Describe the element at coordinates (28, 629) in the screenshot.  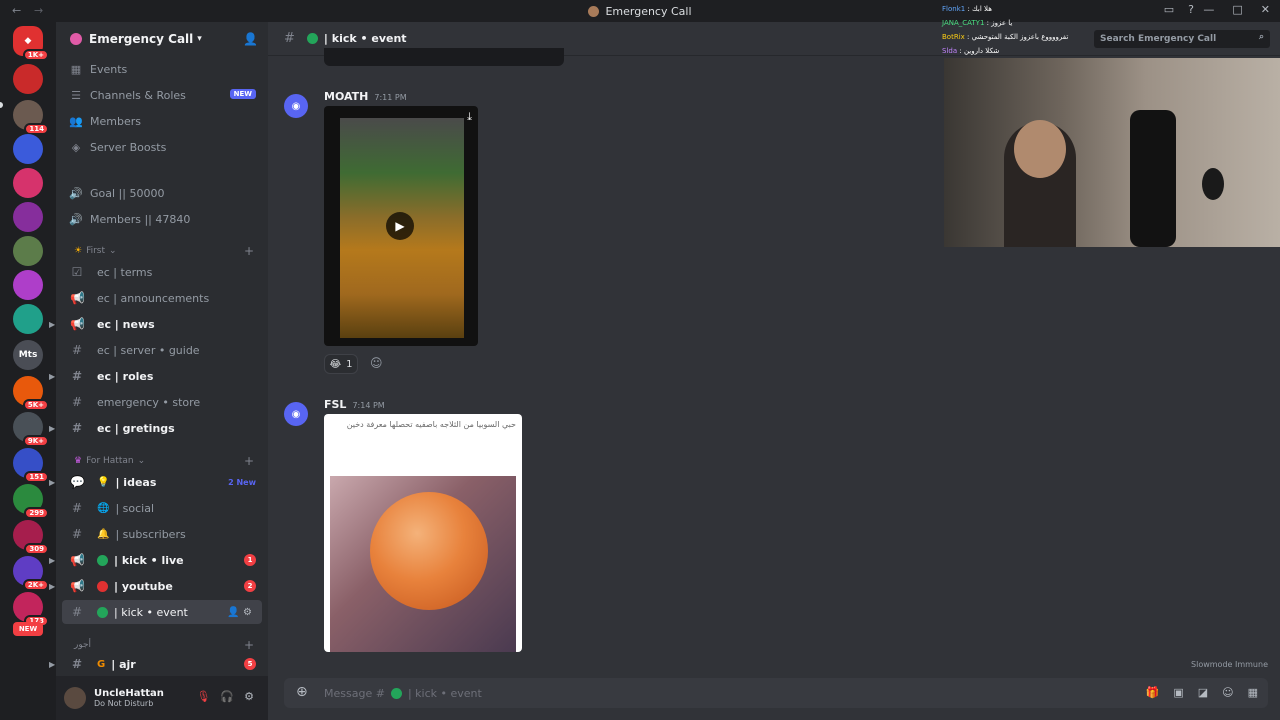
I see `new-guild-badge: NEW` at that location.